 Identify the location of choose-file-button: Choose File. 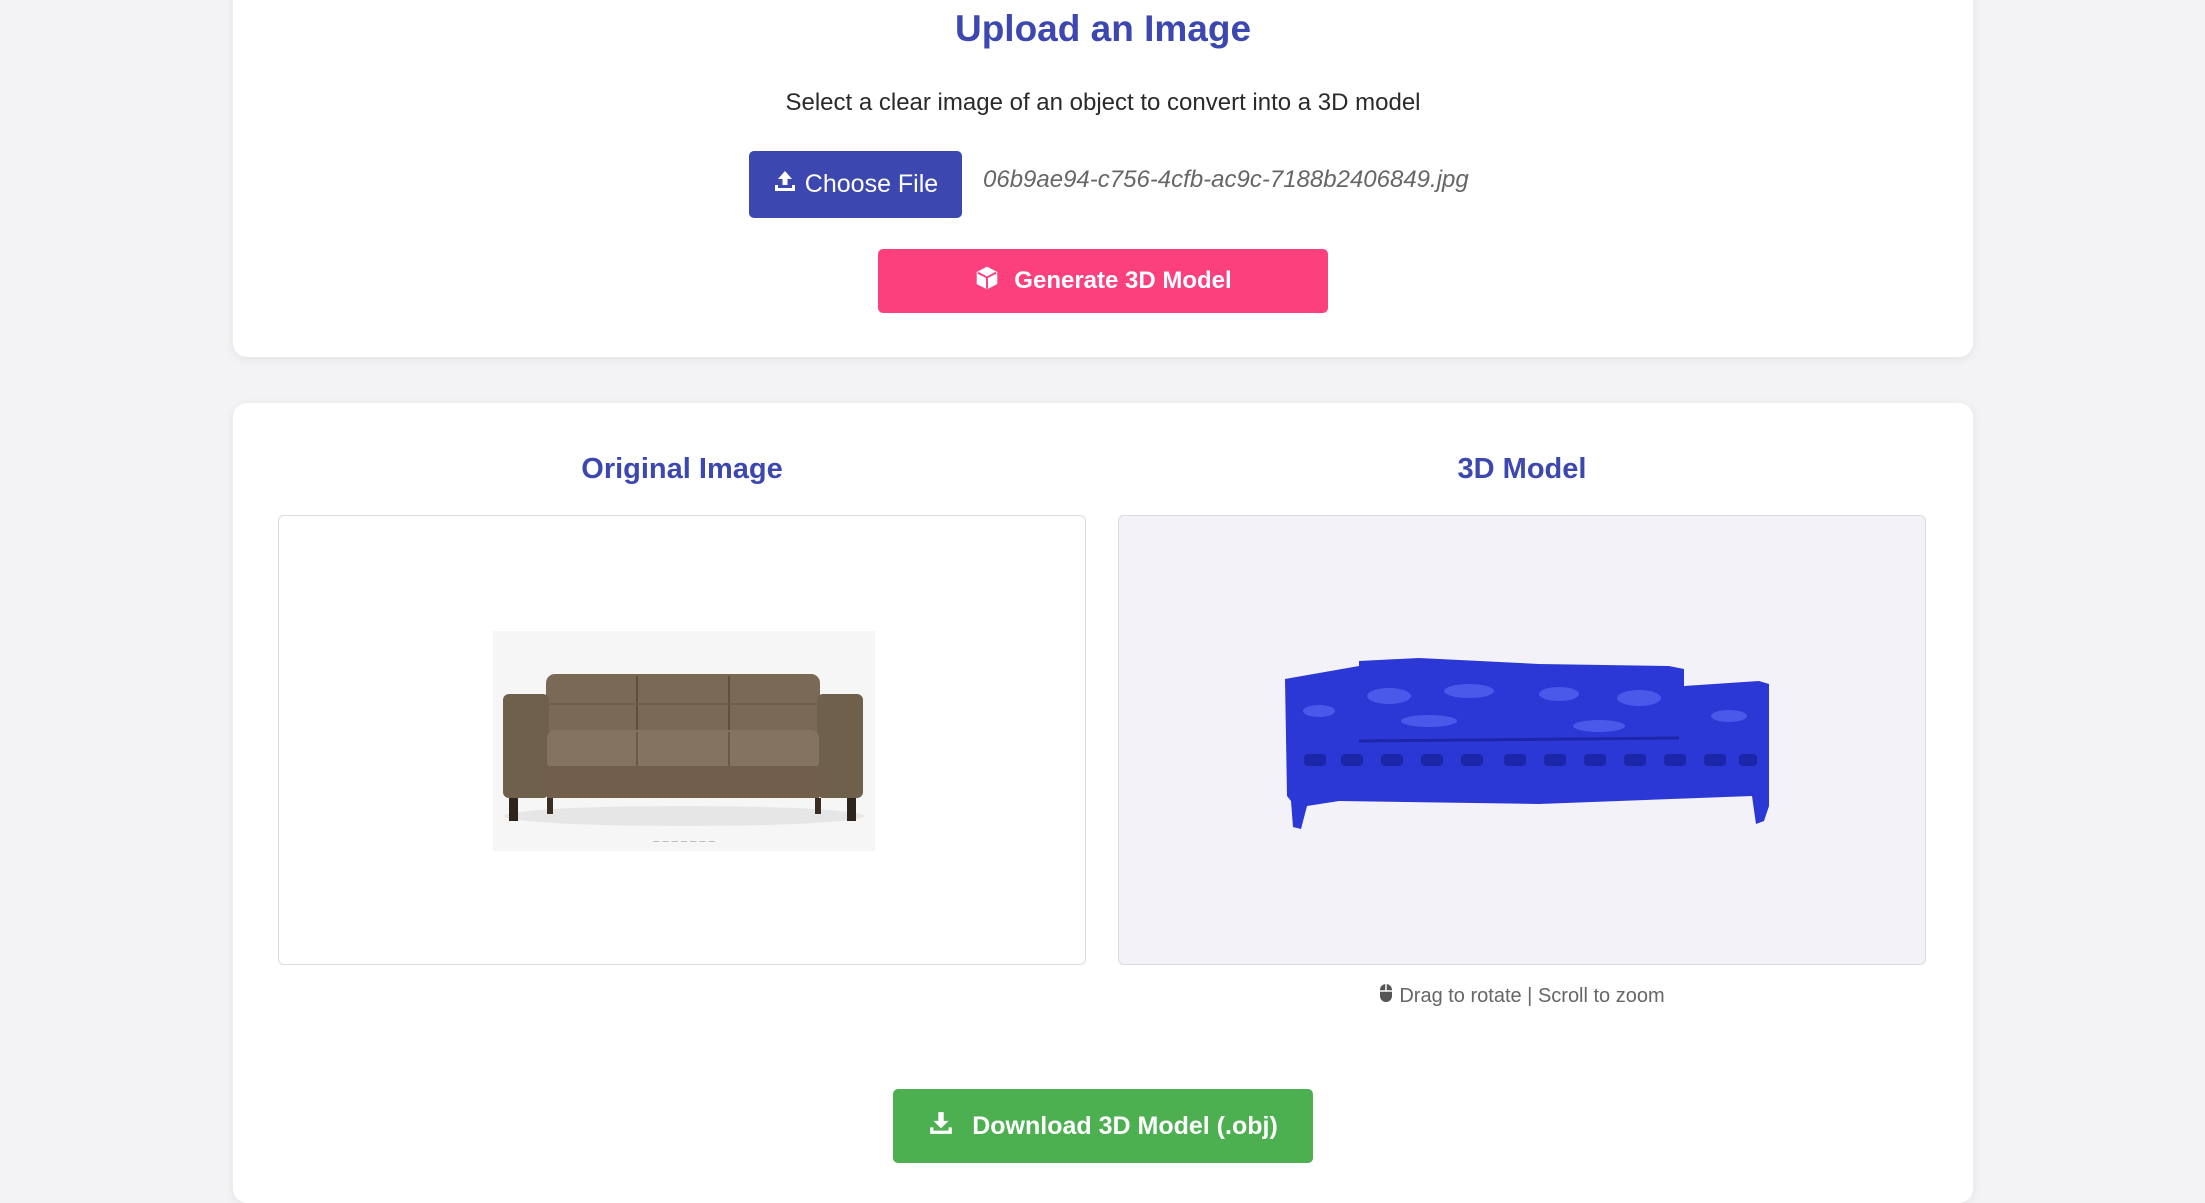
(855, 184).